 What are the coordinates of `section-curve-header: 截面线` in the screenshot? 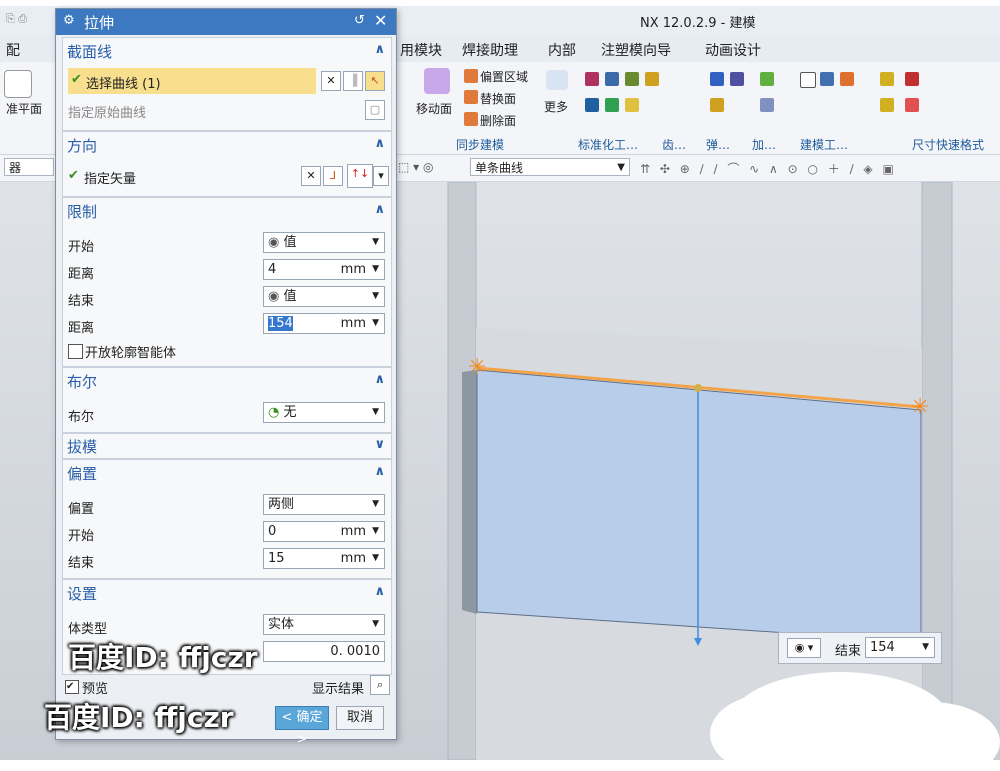 It's located at (89, 51).